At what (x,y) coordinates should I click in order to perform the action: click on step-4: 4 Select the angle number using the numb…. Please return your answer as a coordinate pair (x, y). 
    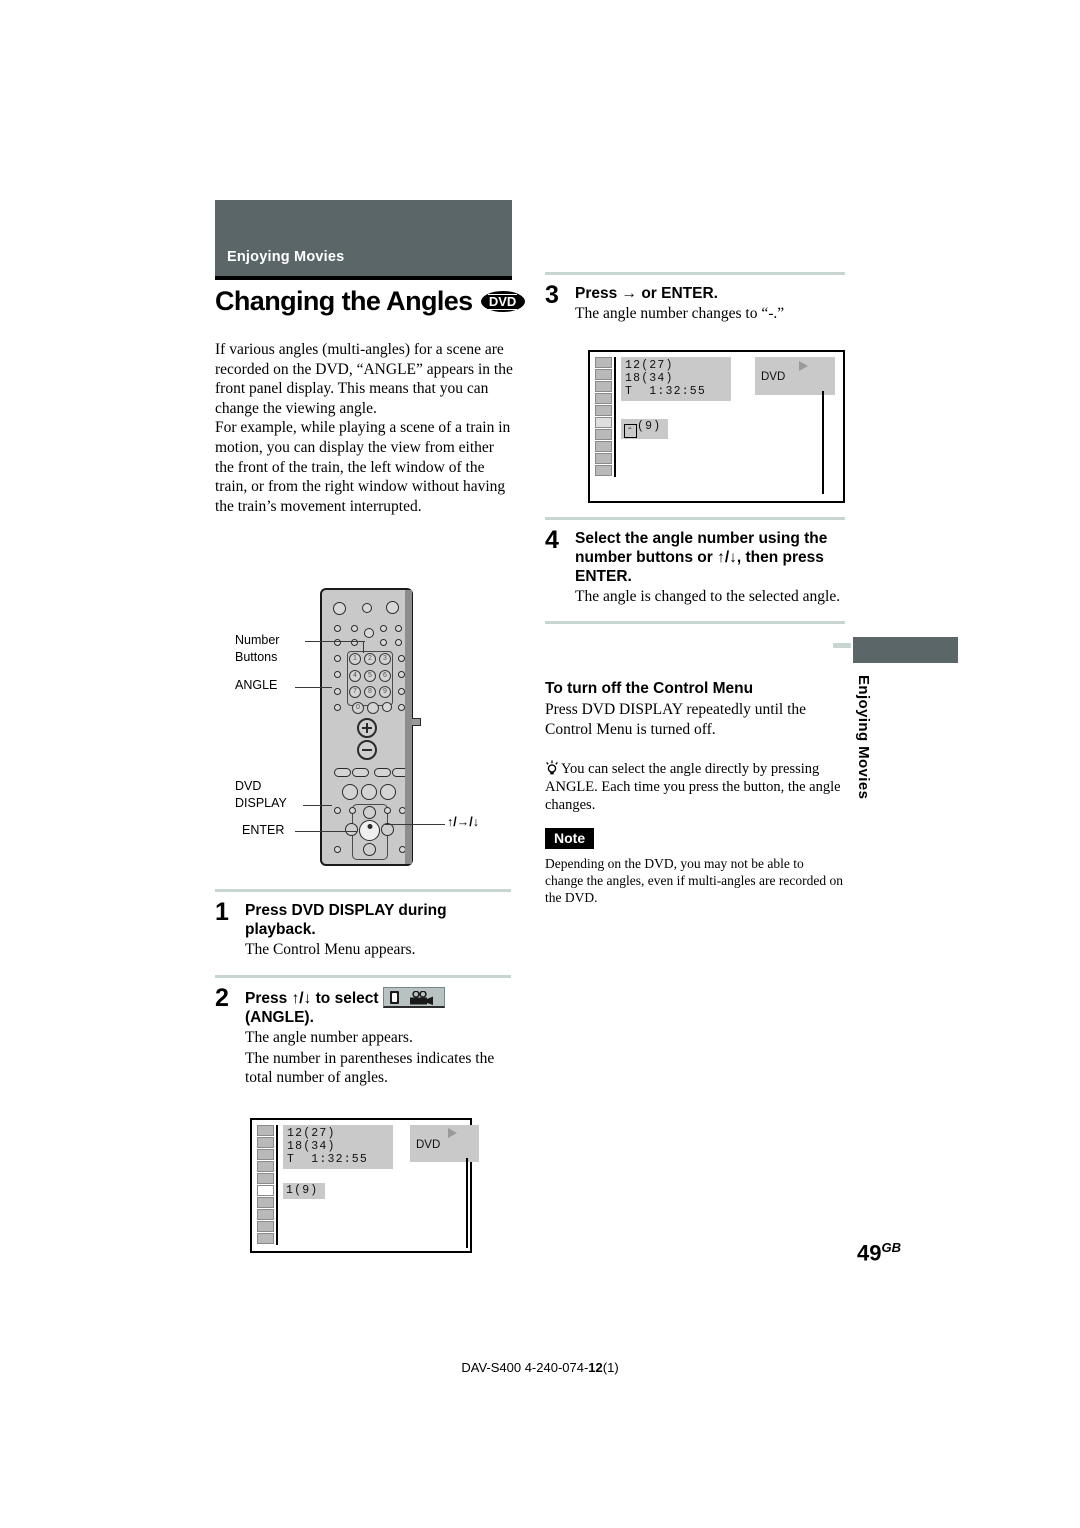
    Looking at the image, I should click on (695, 563).